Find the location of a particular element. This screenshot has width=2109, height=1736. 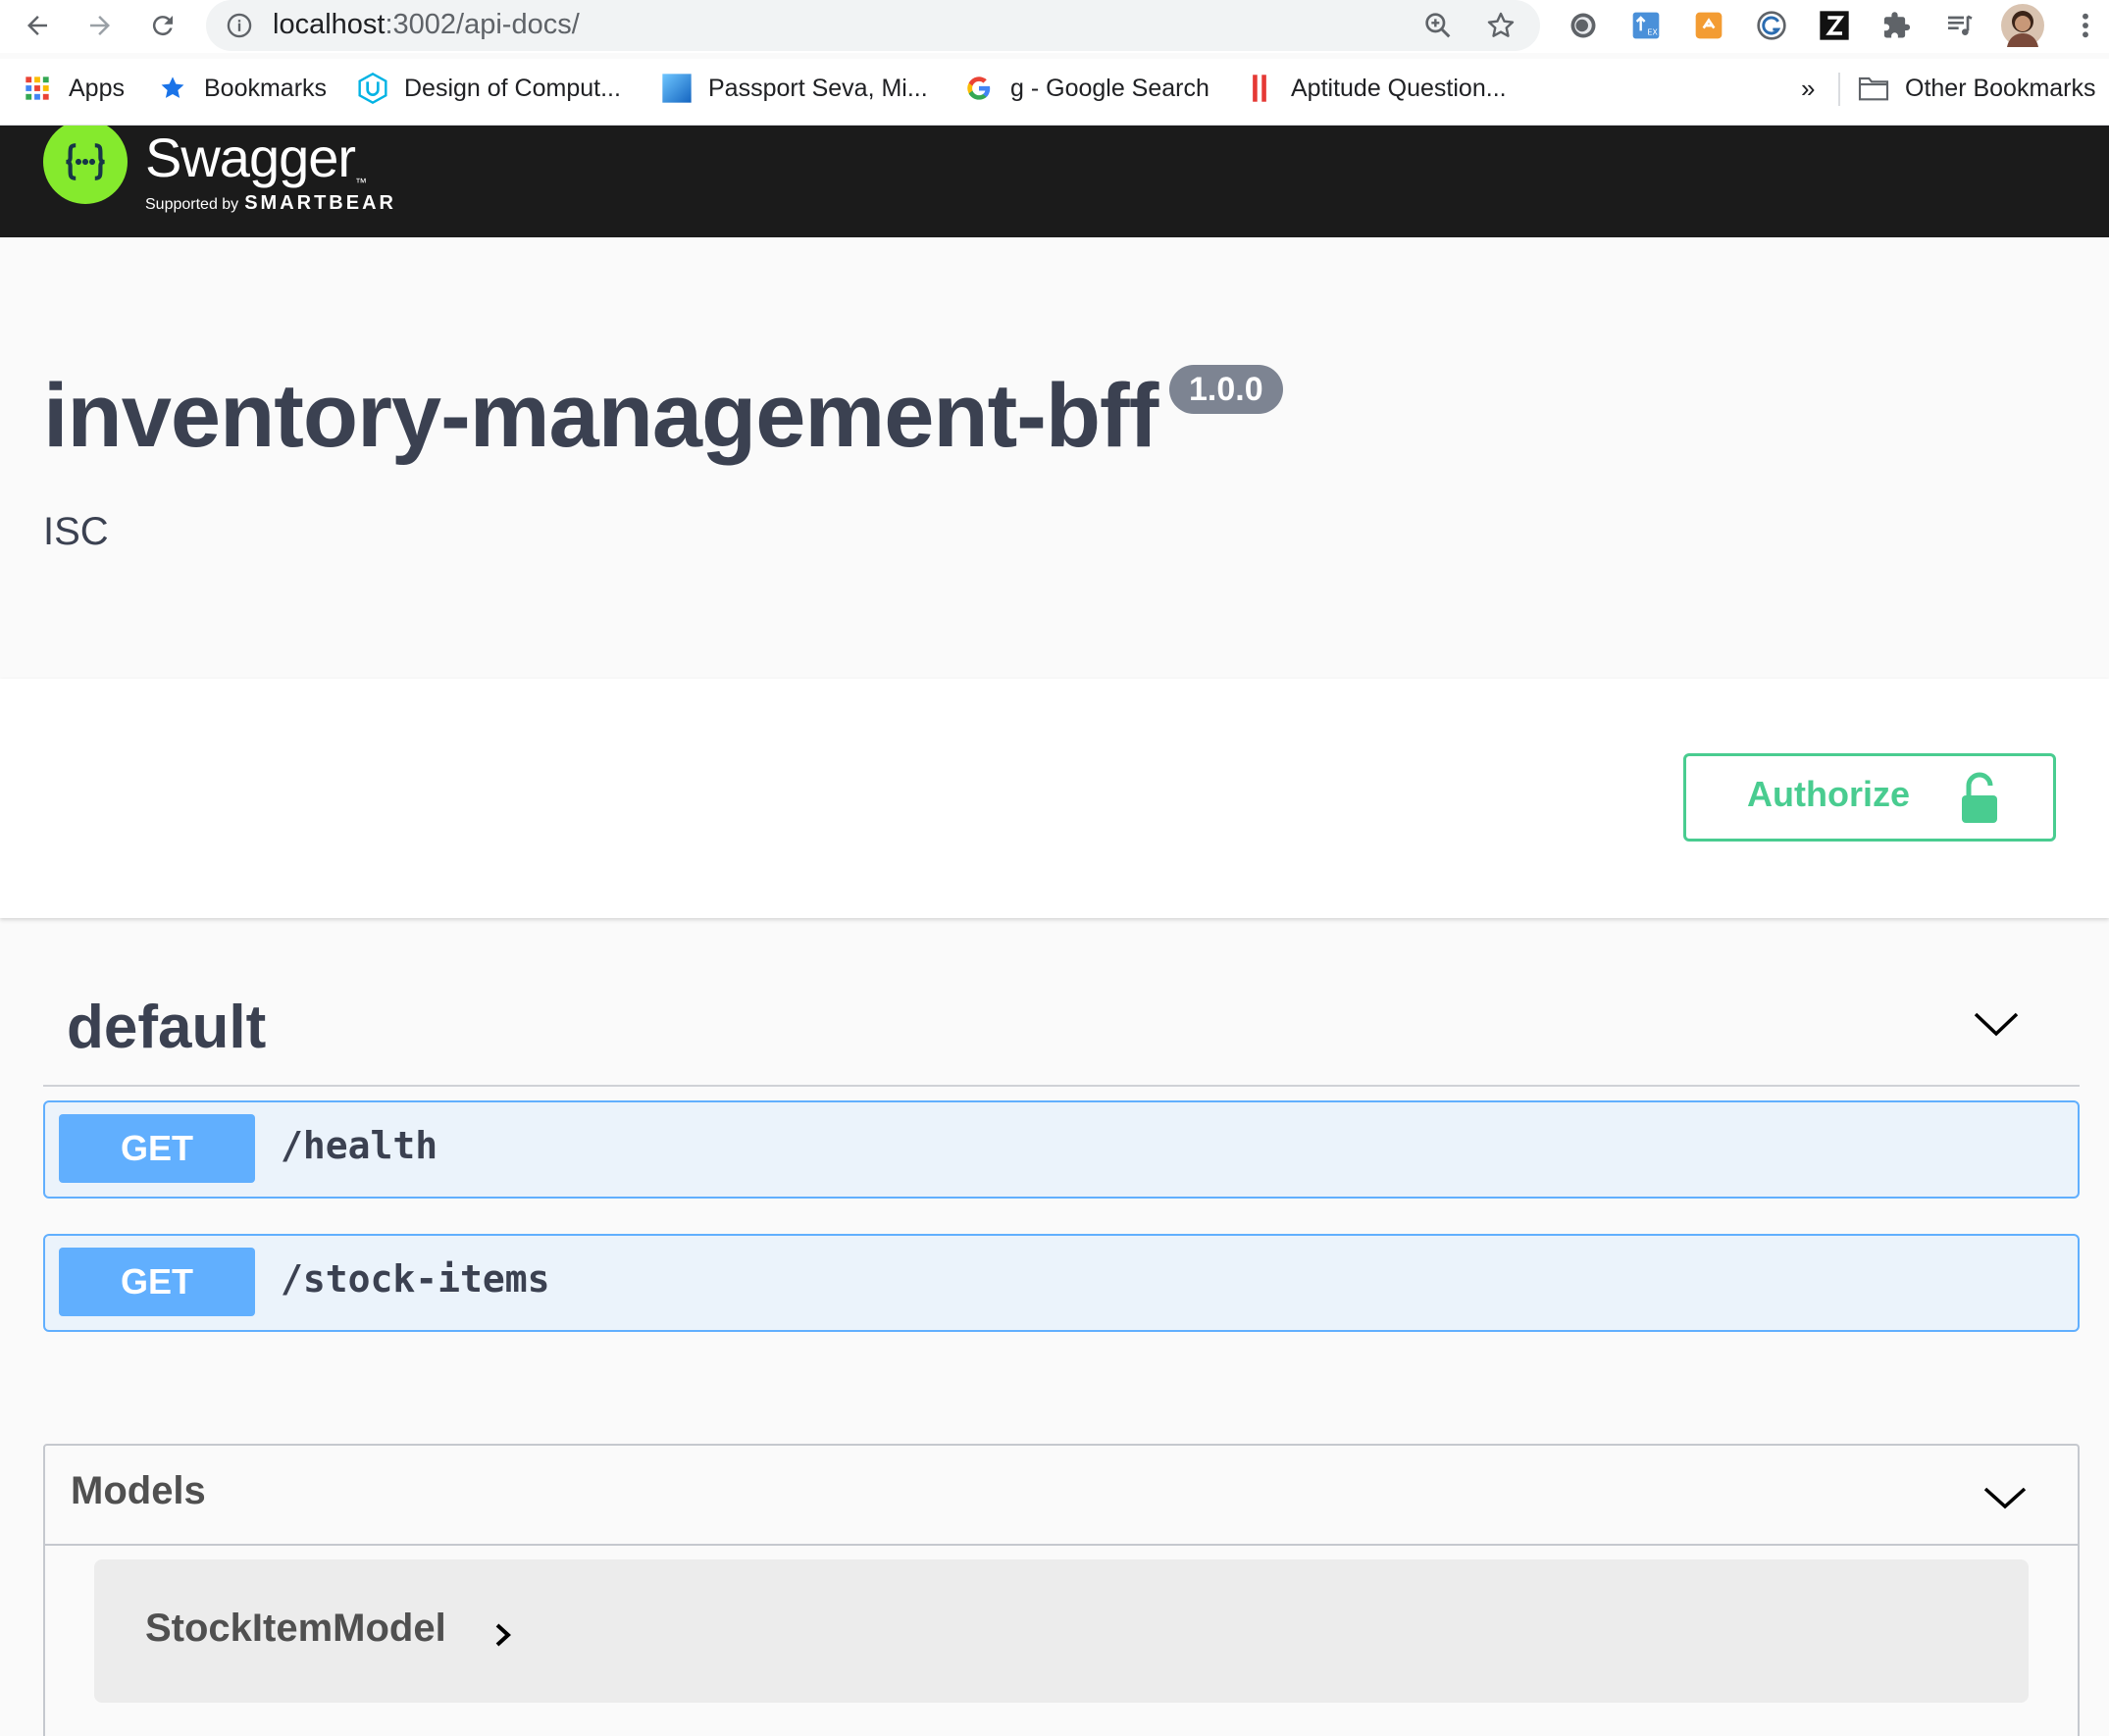

models-title: Models is located at coordinates (138, 1491).